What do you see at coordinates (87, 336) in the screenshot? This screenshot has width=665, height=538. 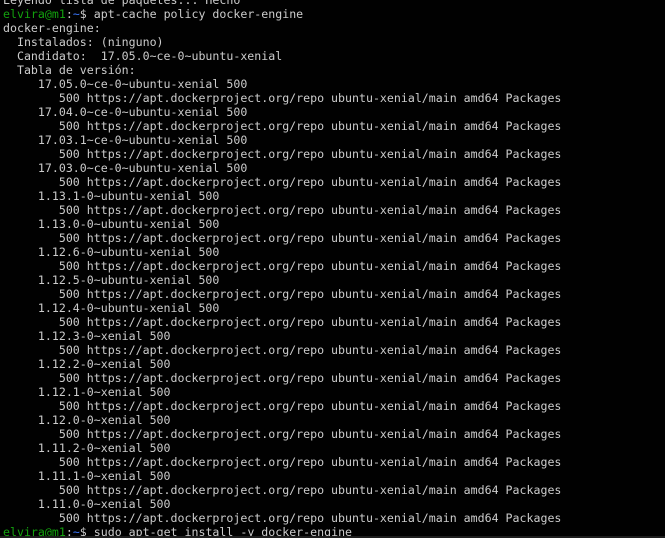 I see `output-line: 1.12.3-0~xenial 500` at bounding box center [87, 336].